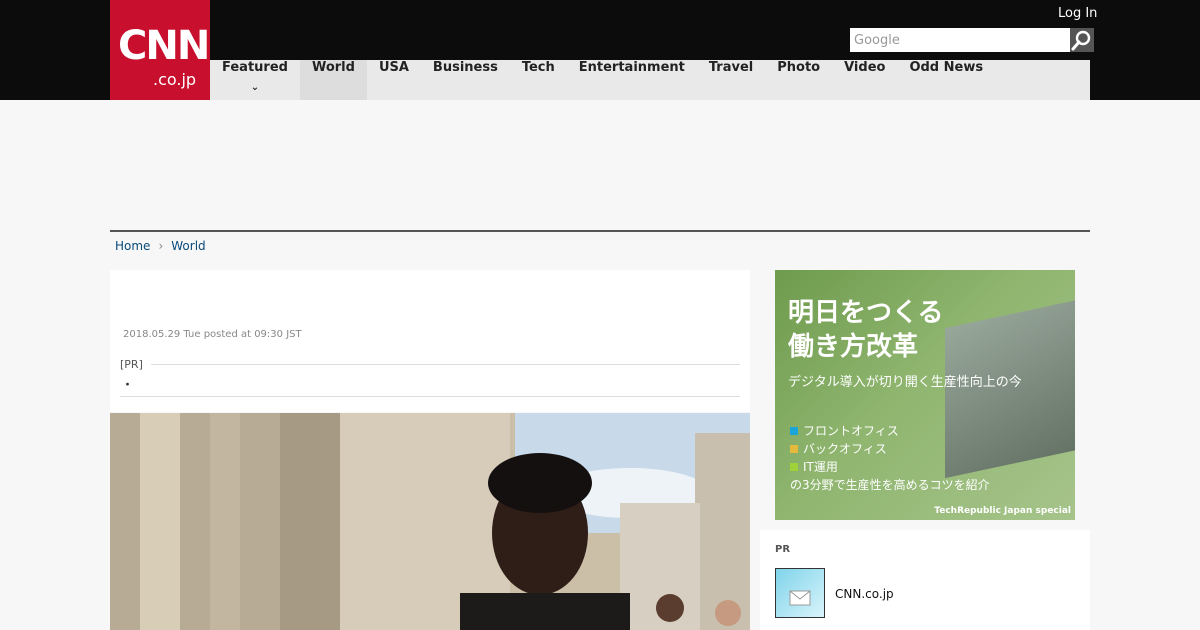  I want to click on nav-entertainment: Entertainment, so click(632, 80).